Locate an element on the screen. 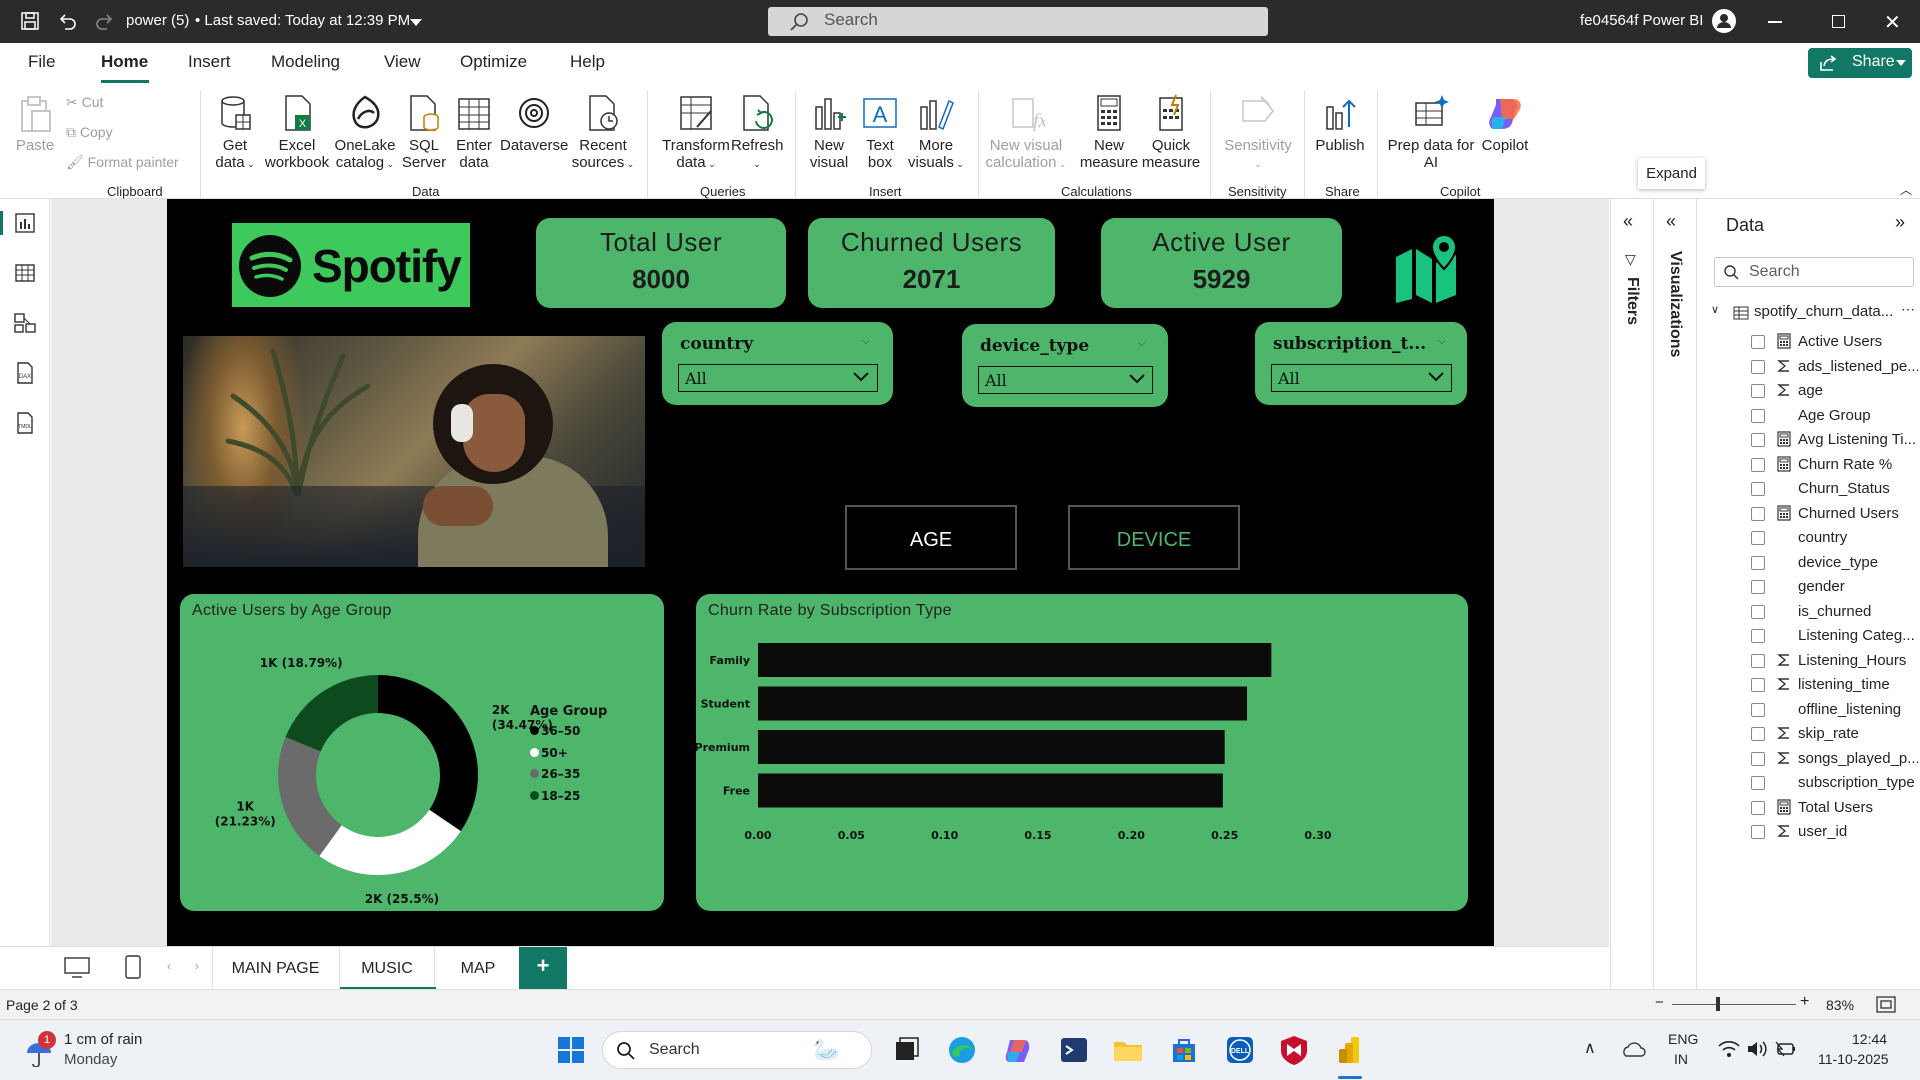  legend-item: 18–25 is located at coordinates (555, 796).